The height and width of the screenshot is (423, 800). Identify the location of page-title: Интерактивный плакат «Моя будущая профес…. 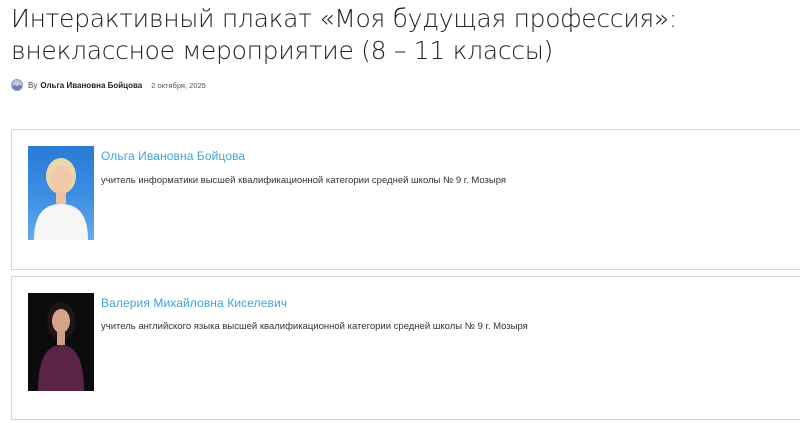
(344, 34).